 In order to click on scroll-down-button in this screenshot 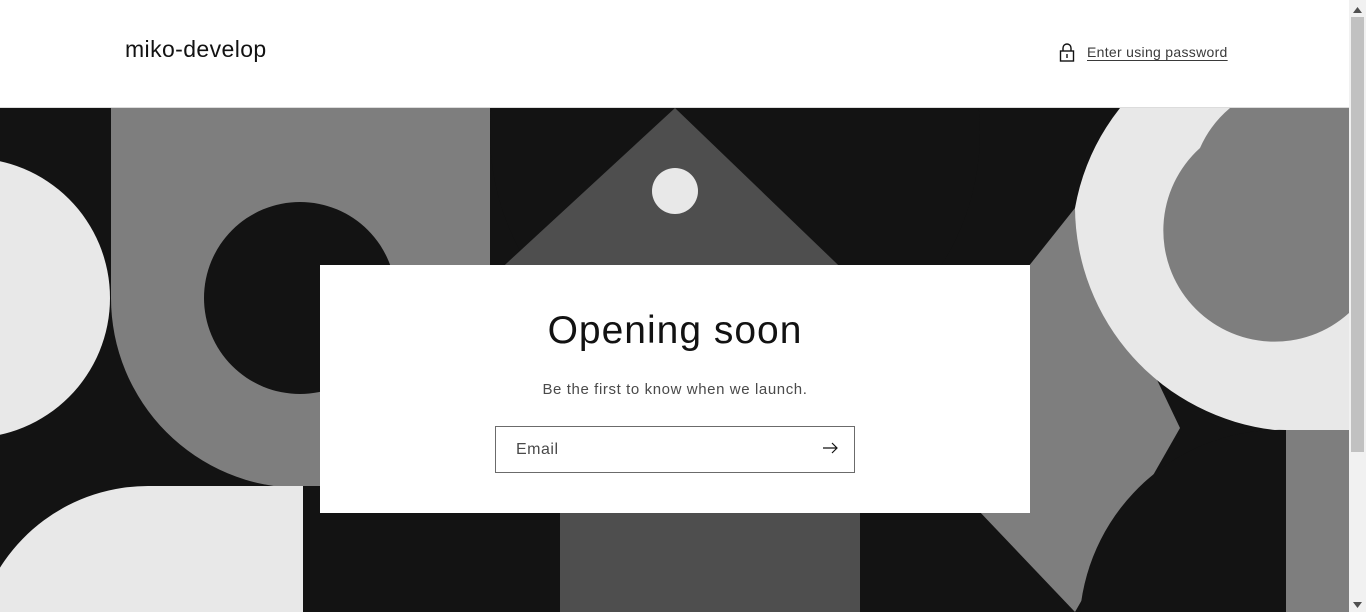, I will do `click(1357, 603)`.